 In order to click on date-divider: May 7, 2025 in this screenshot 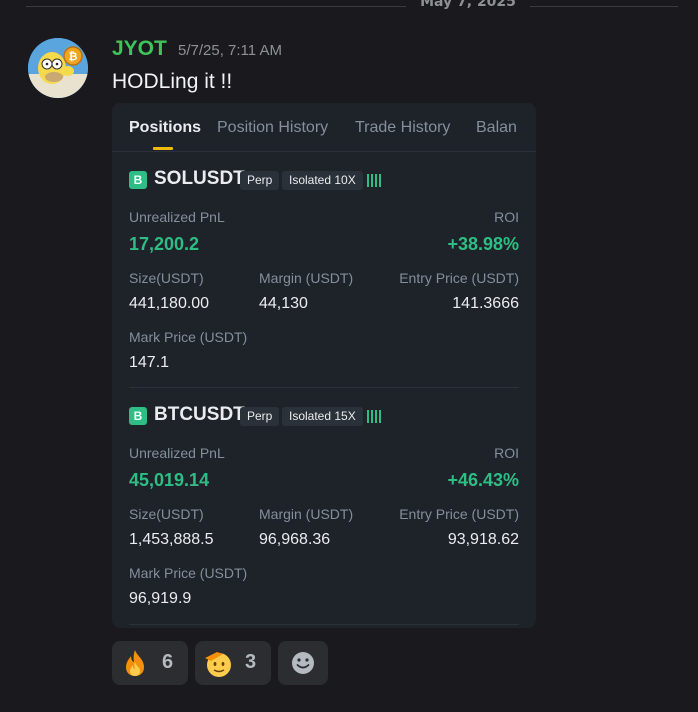, I will do `click(349, 7)`.